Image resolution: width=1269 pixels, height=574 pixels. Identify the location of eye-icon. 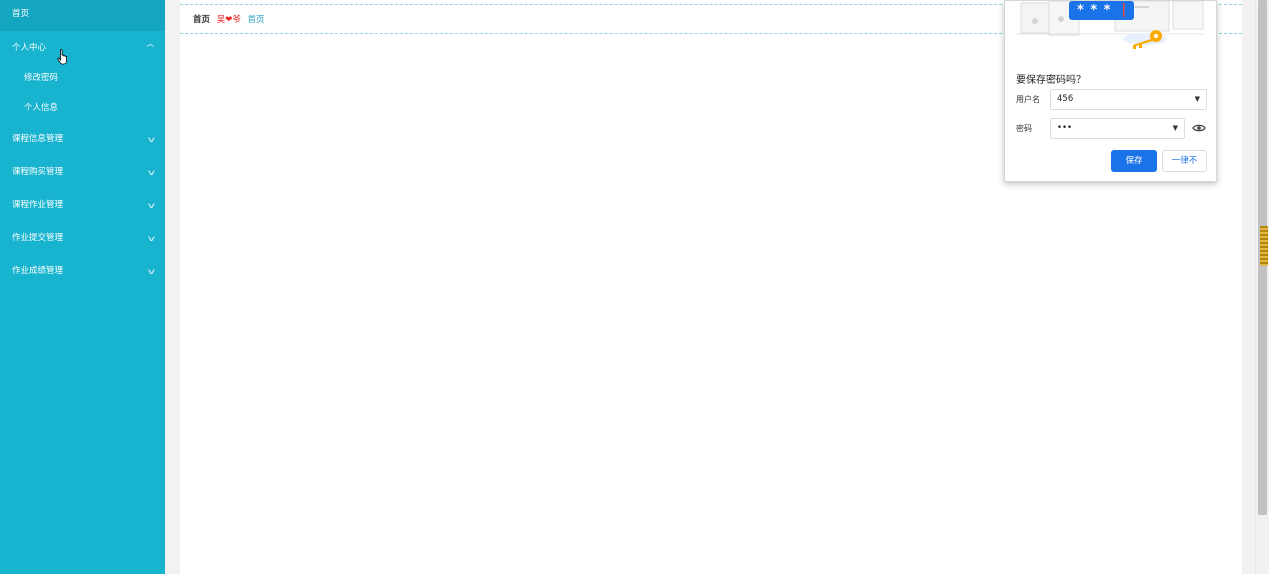
(1199, 128).